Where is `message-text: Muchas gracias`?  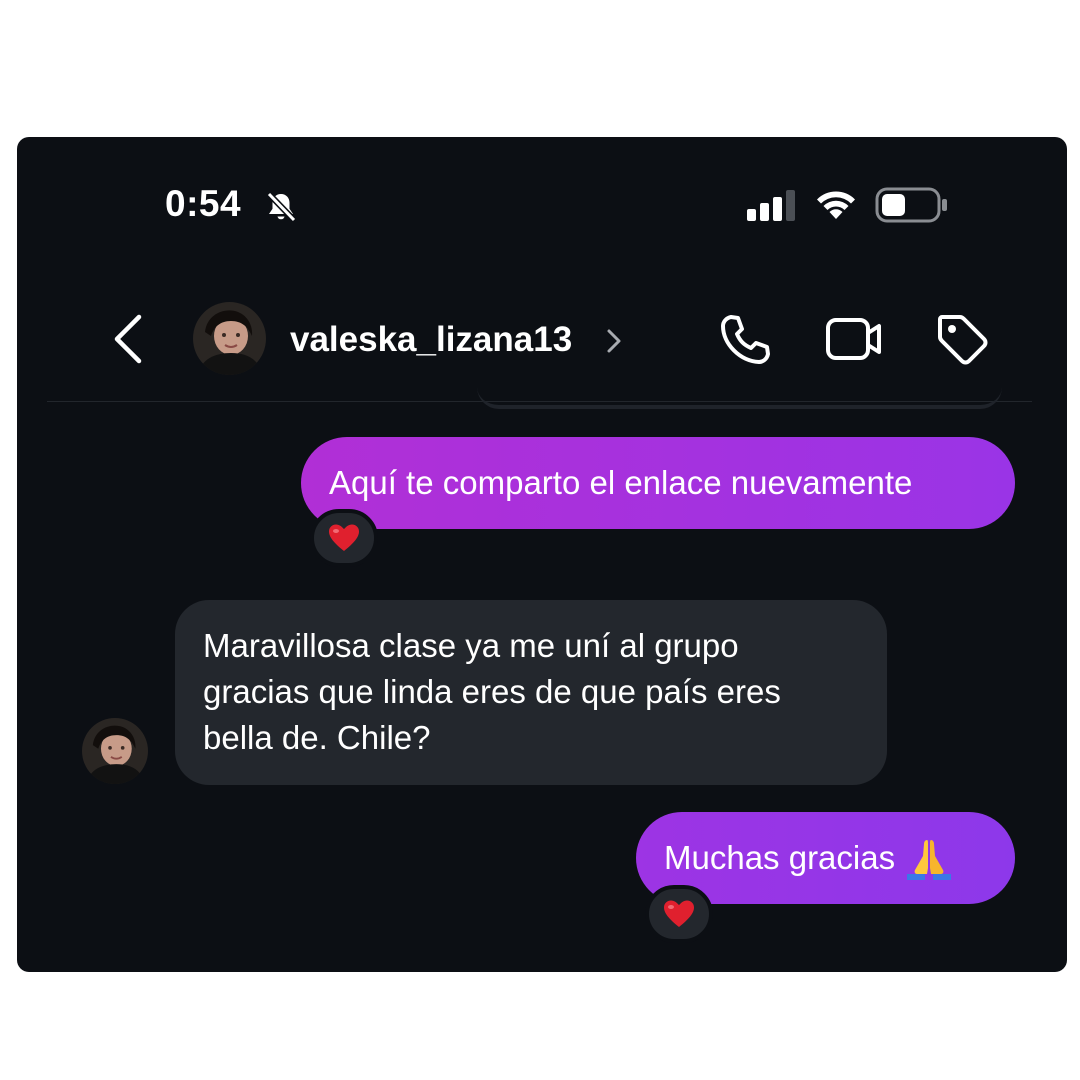 message-text: Muchas gracias is located at coordinates (780, 857).